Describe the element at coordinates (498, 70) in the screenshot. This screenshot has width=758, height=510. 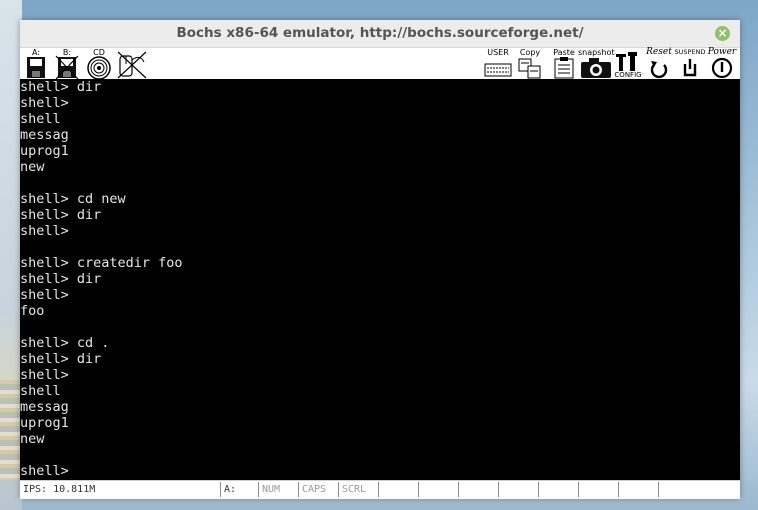
I see `keyboard-icon` at that location.